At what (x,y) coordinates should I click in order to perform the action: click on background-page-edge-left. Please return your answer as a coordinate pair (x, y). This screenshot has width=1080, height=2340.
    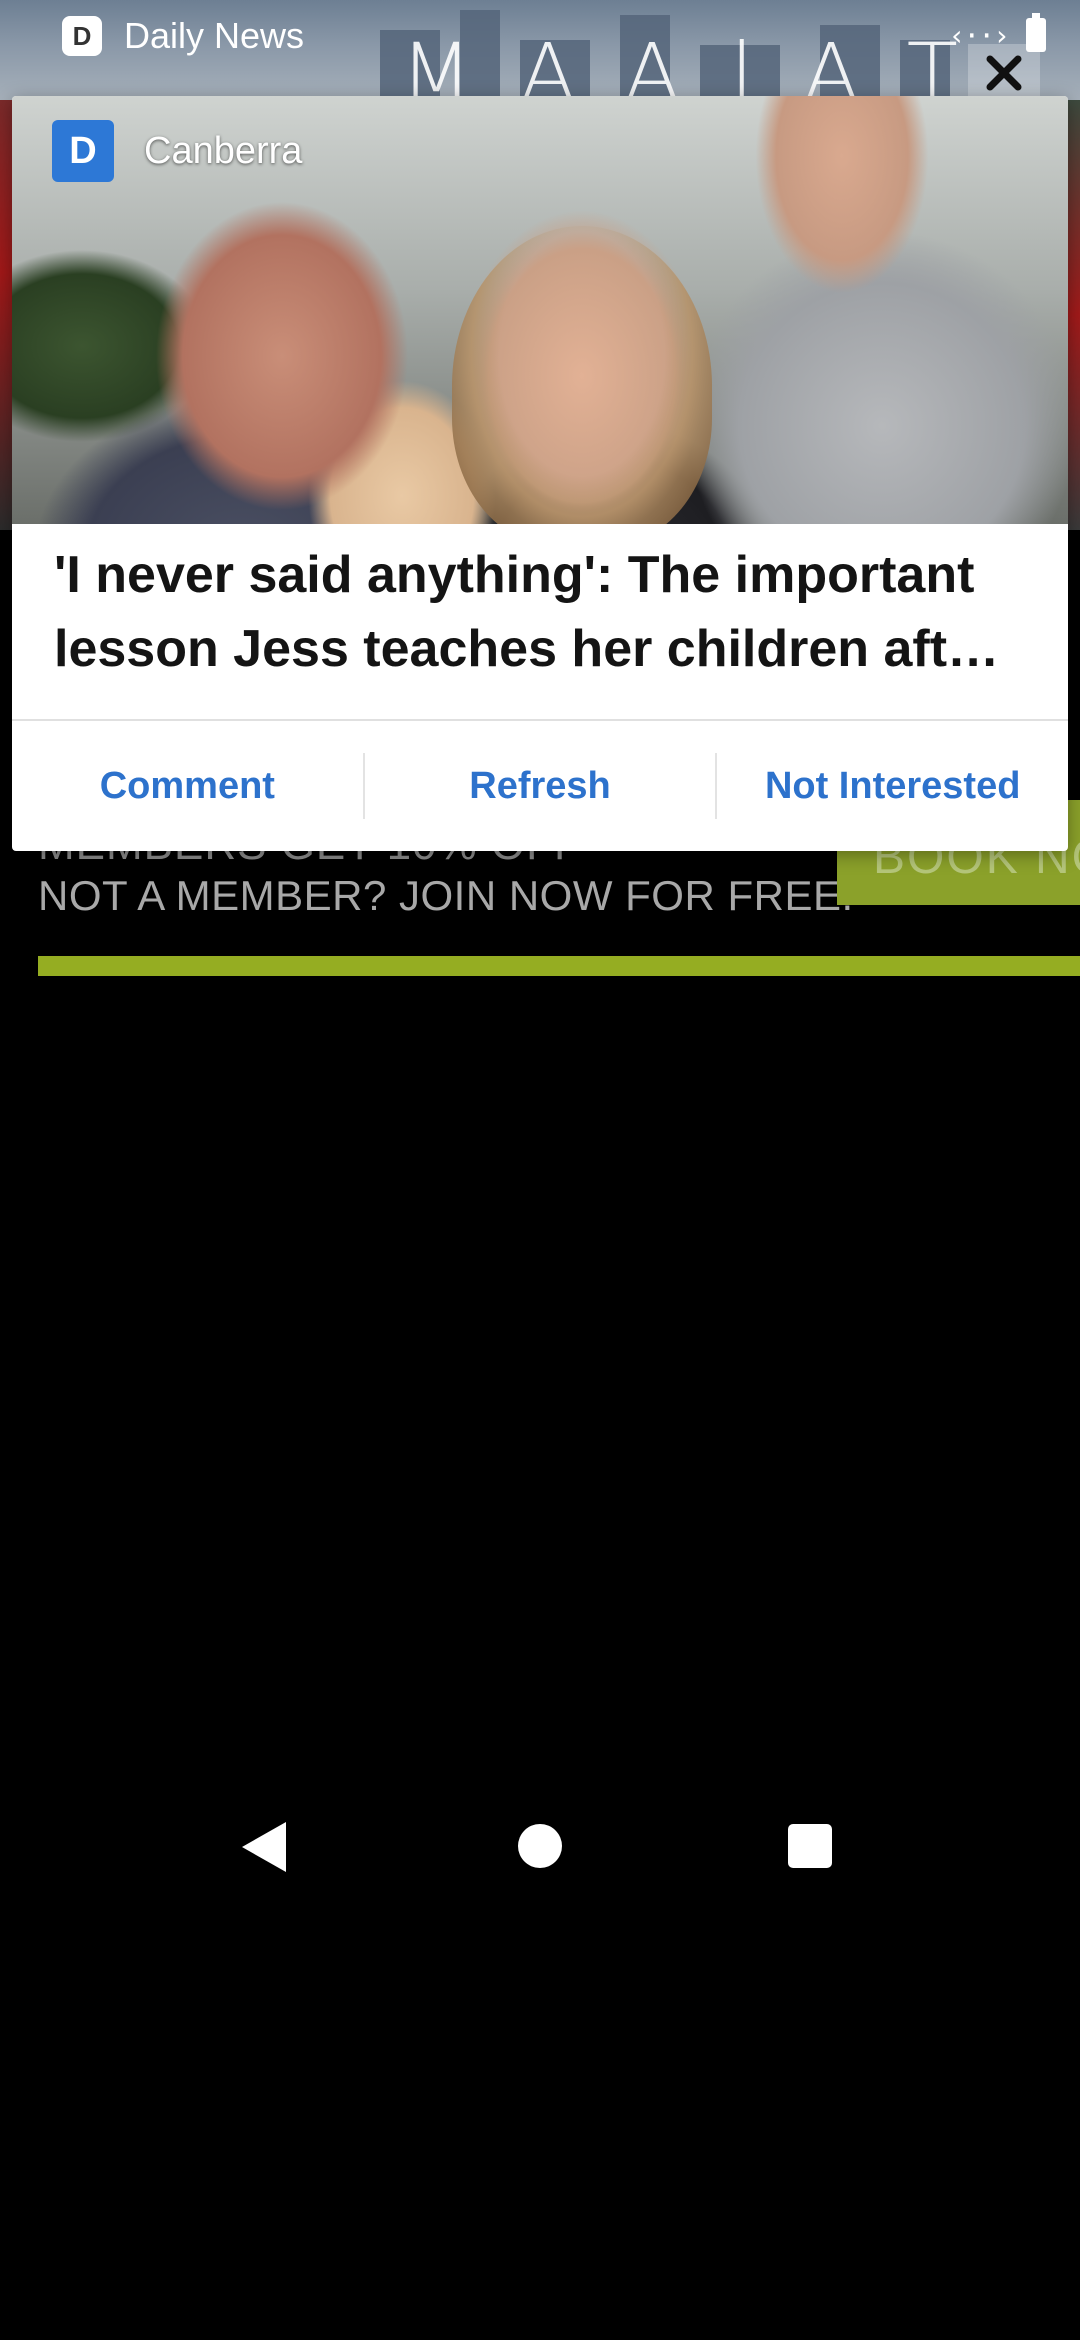
    Looking at the image, I should click on (6, 315).